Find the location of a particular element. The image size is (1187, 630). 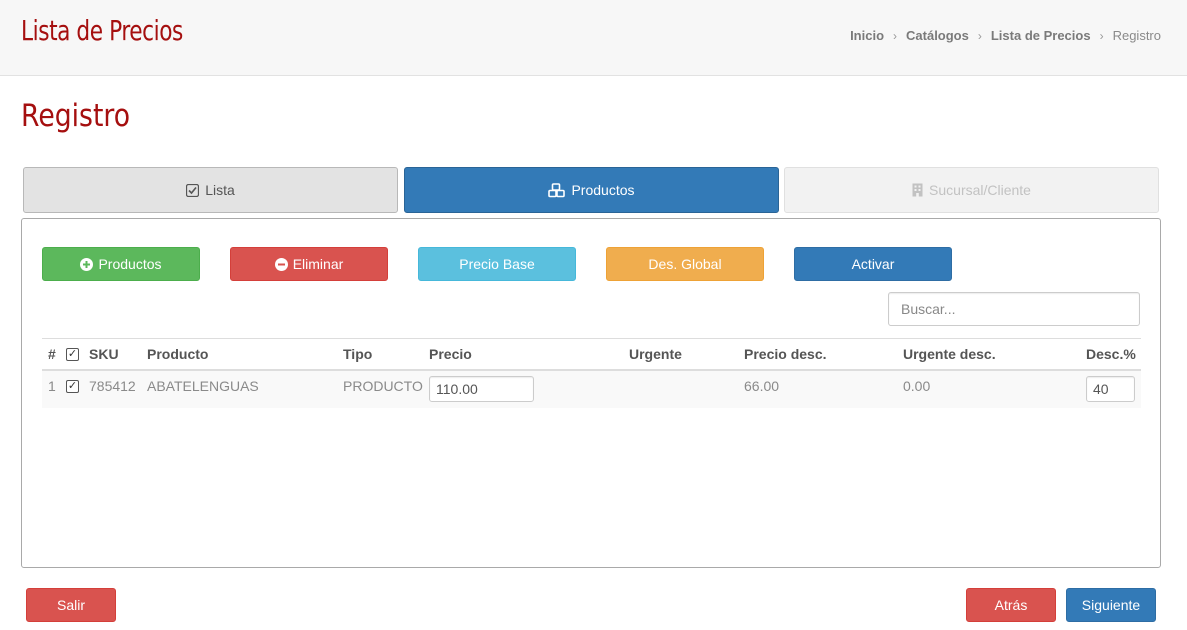

global-discount-button: Des. Global is located at coordinates (685, 264).